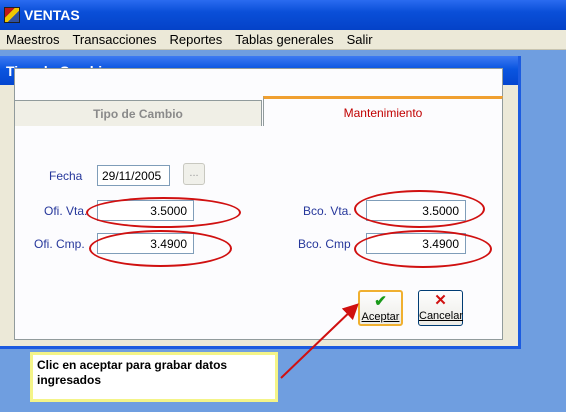 Image resolution: width=566 pixels, height=412 pixels. What do you see at coordinates (423, 249) in the screenshot?
I see `highlight-bco-cmp` at bounding box center [423, 249].